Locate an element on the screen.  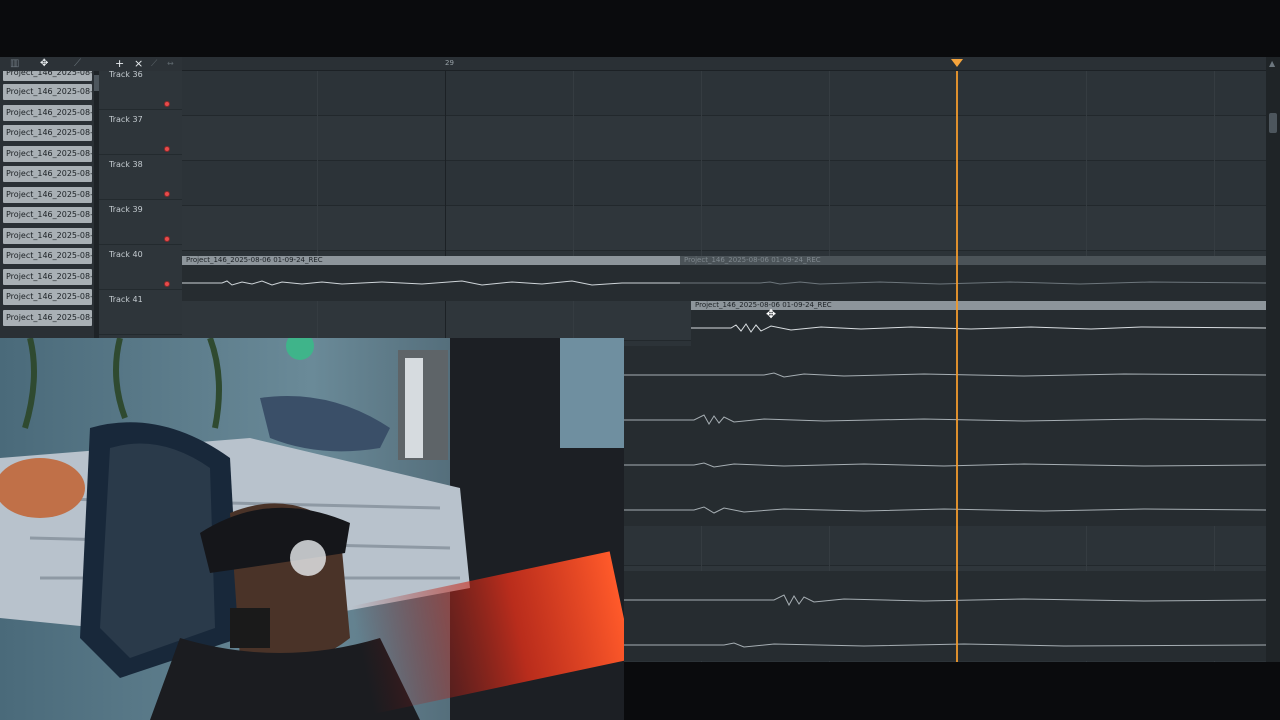
folder-icon: ▥ is located at coordinates (14, 64).